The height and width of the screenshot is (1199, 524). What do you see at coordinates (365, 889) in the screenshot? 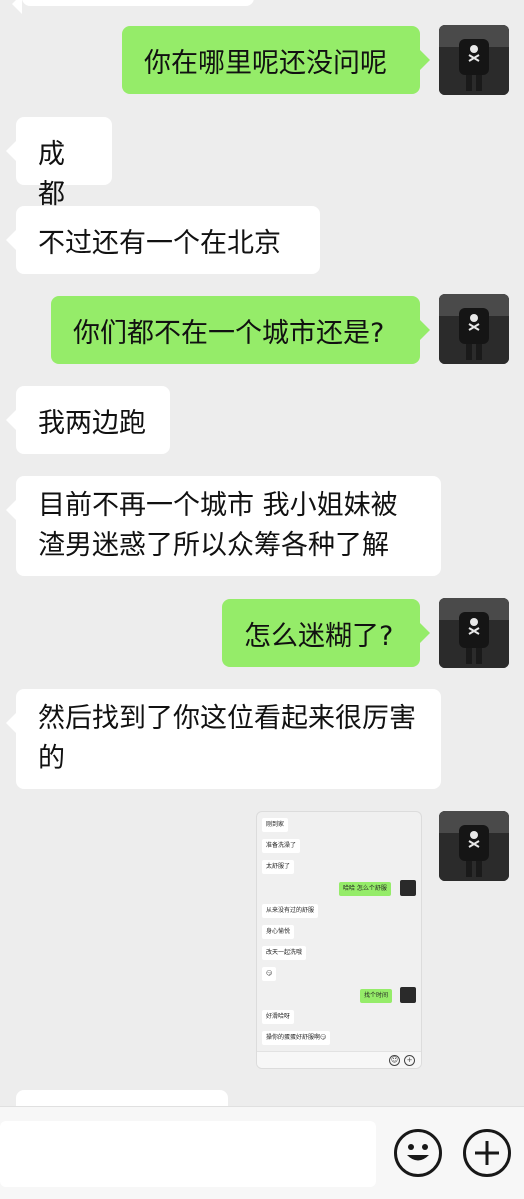
I see `mini-message: 哈哈 怎么个舒服` at bounding box center [365, 889].